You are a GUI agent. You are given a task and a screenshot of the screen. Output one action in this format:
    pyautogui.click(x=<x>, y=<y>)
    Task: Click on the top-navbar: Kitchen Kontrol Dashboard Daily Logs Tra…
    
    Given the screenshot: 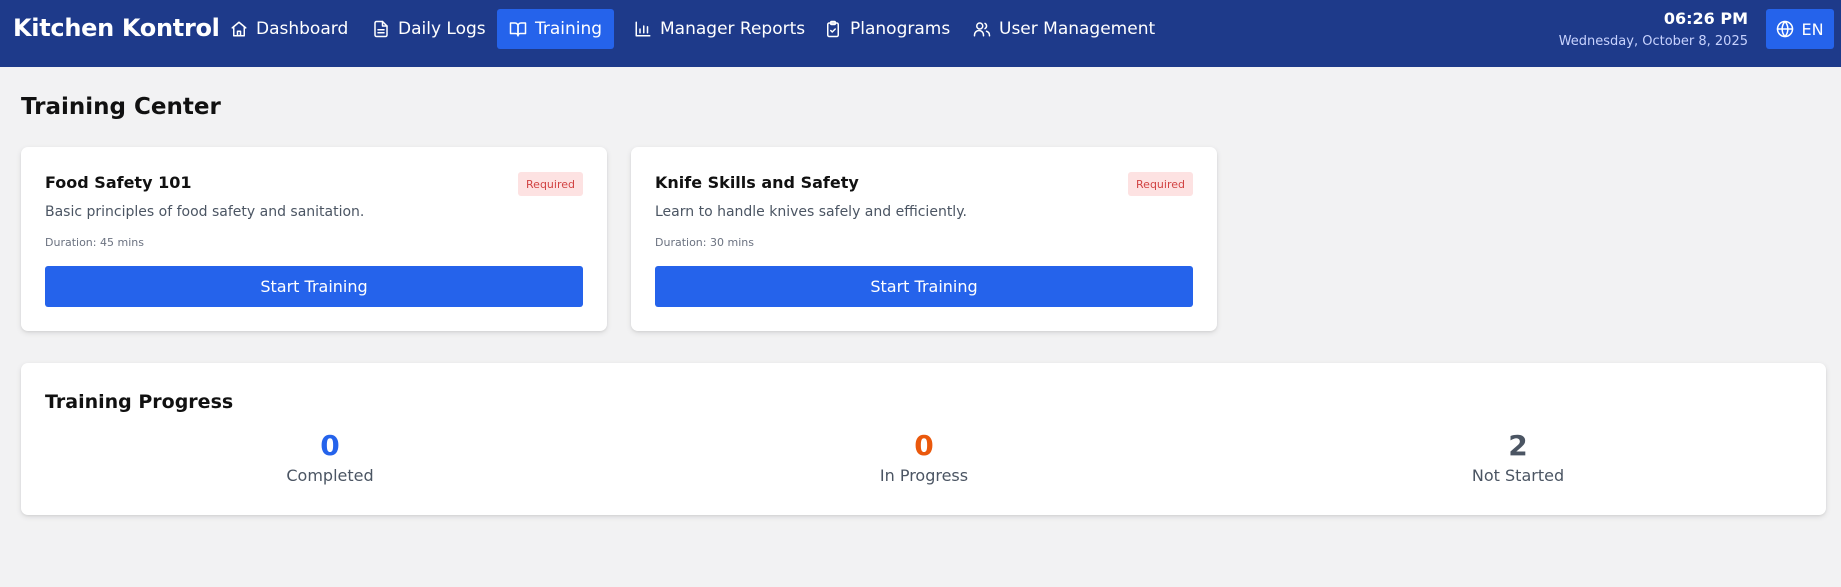 What is the action you would take?
    pyautogui.click(x=920, y=33)
    